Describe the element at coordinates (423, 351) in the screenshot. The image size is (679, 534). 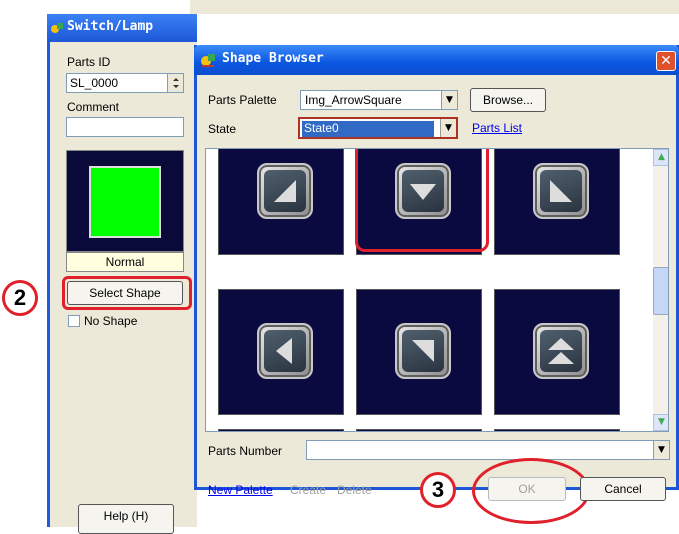
I see `arrow-up-left-icon` at that location.